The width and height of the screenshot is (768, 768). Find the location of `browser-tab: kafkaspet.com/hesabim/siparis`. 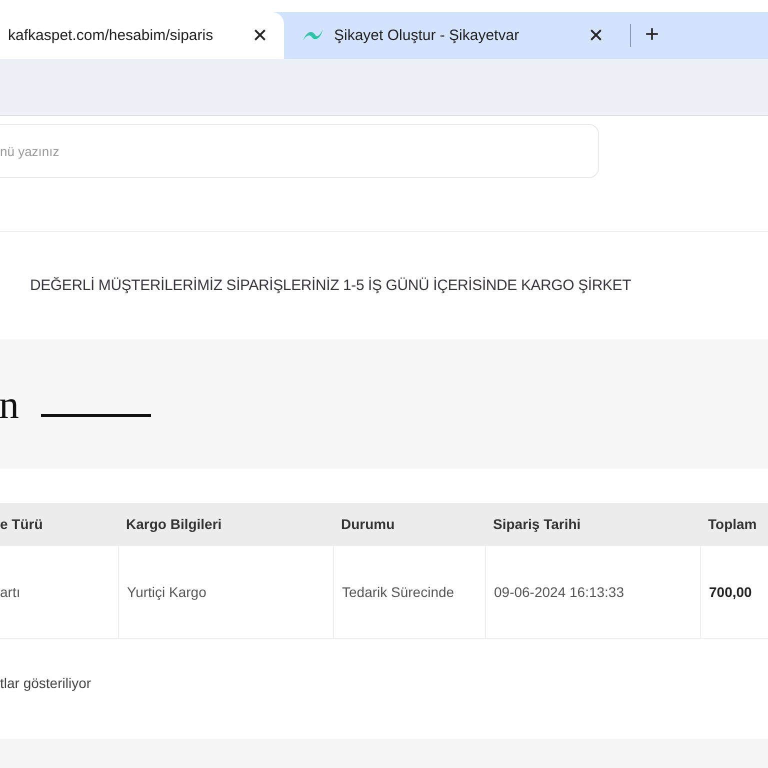

browser-tab: kafkaspet.com/hesabim/siparis is located at coordinates (142, 35).